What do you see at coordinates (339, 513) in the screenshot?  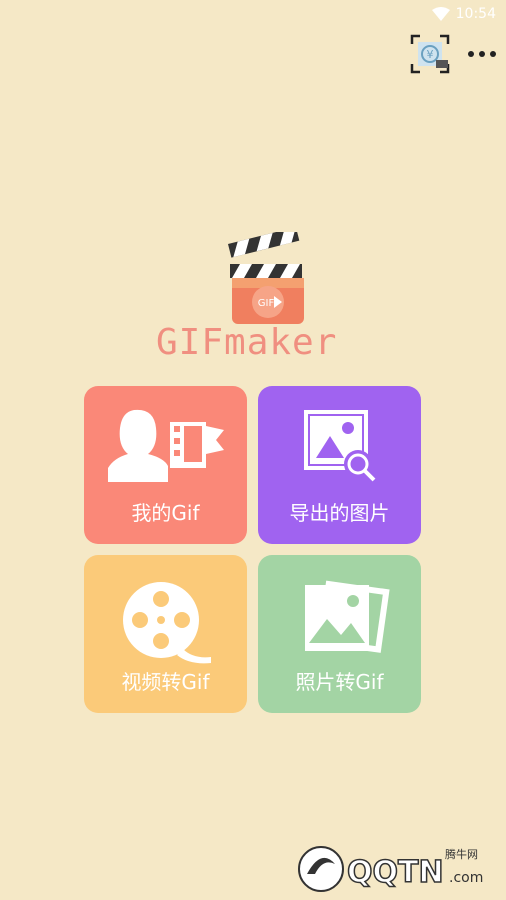 I see `tile-label: 导出的图片` at bounding box center [339, 513].